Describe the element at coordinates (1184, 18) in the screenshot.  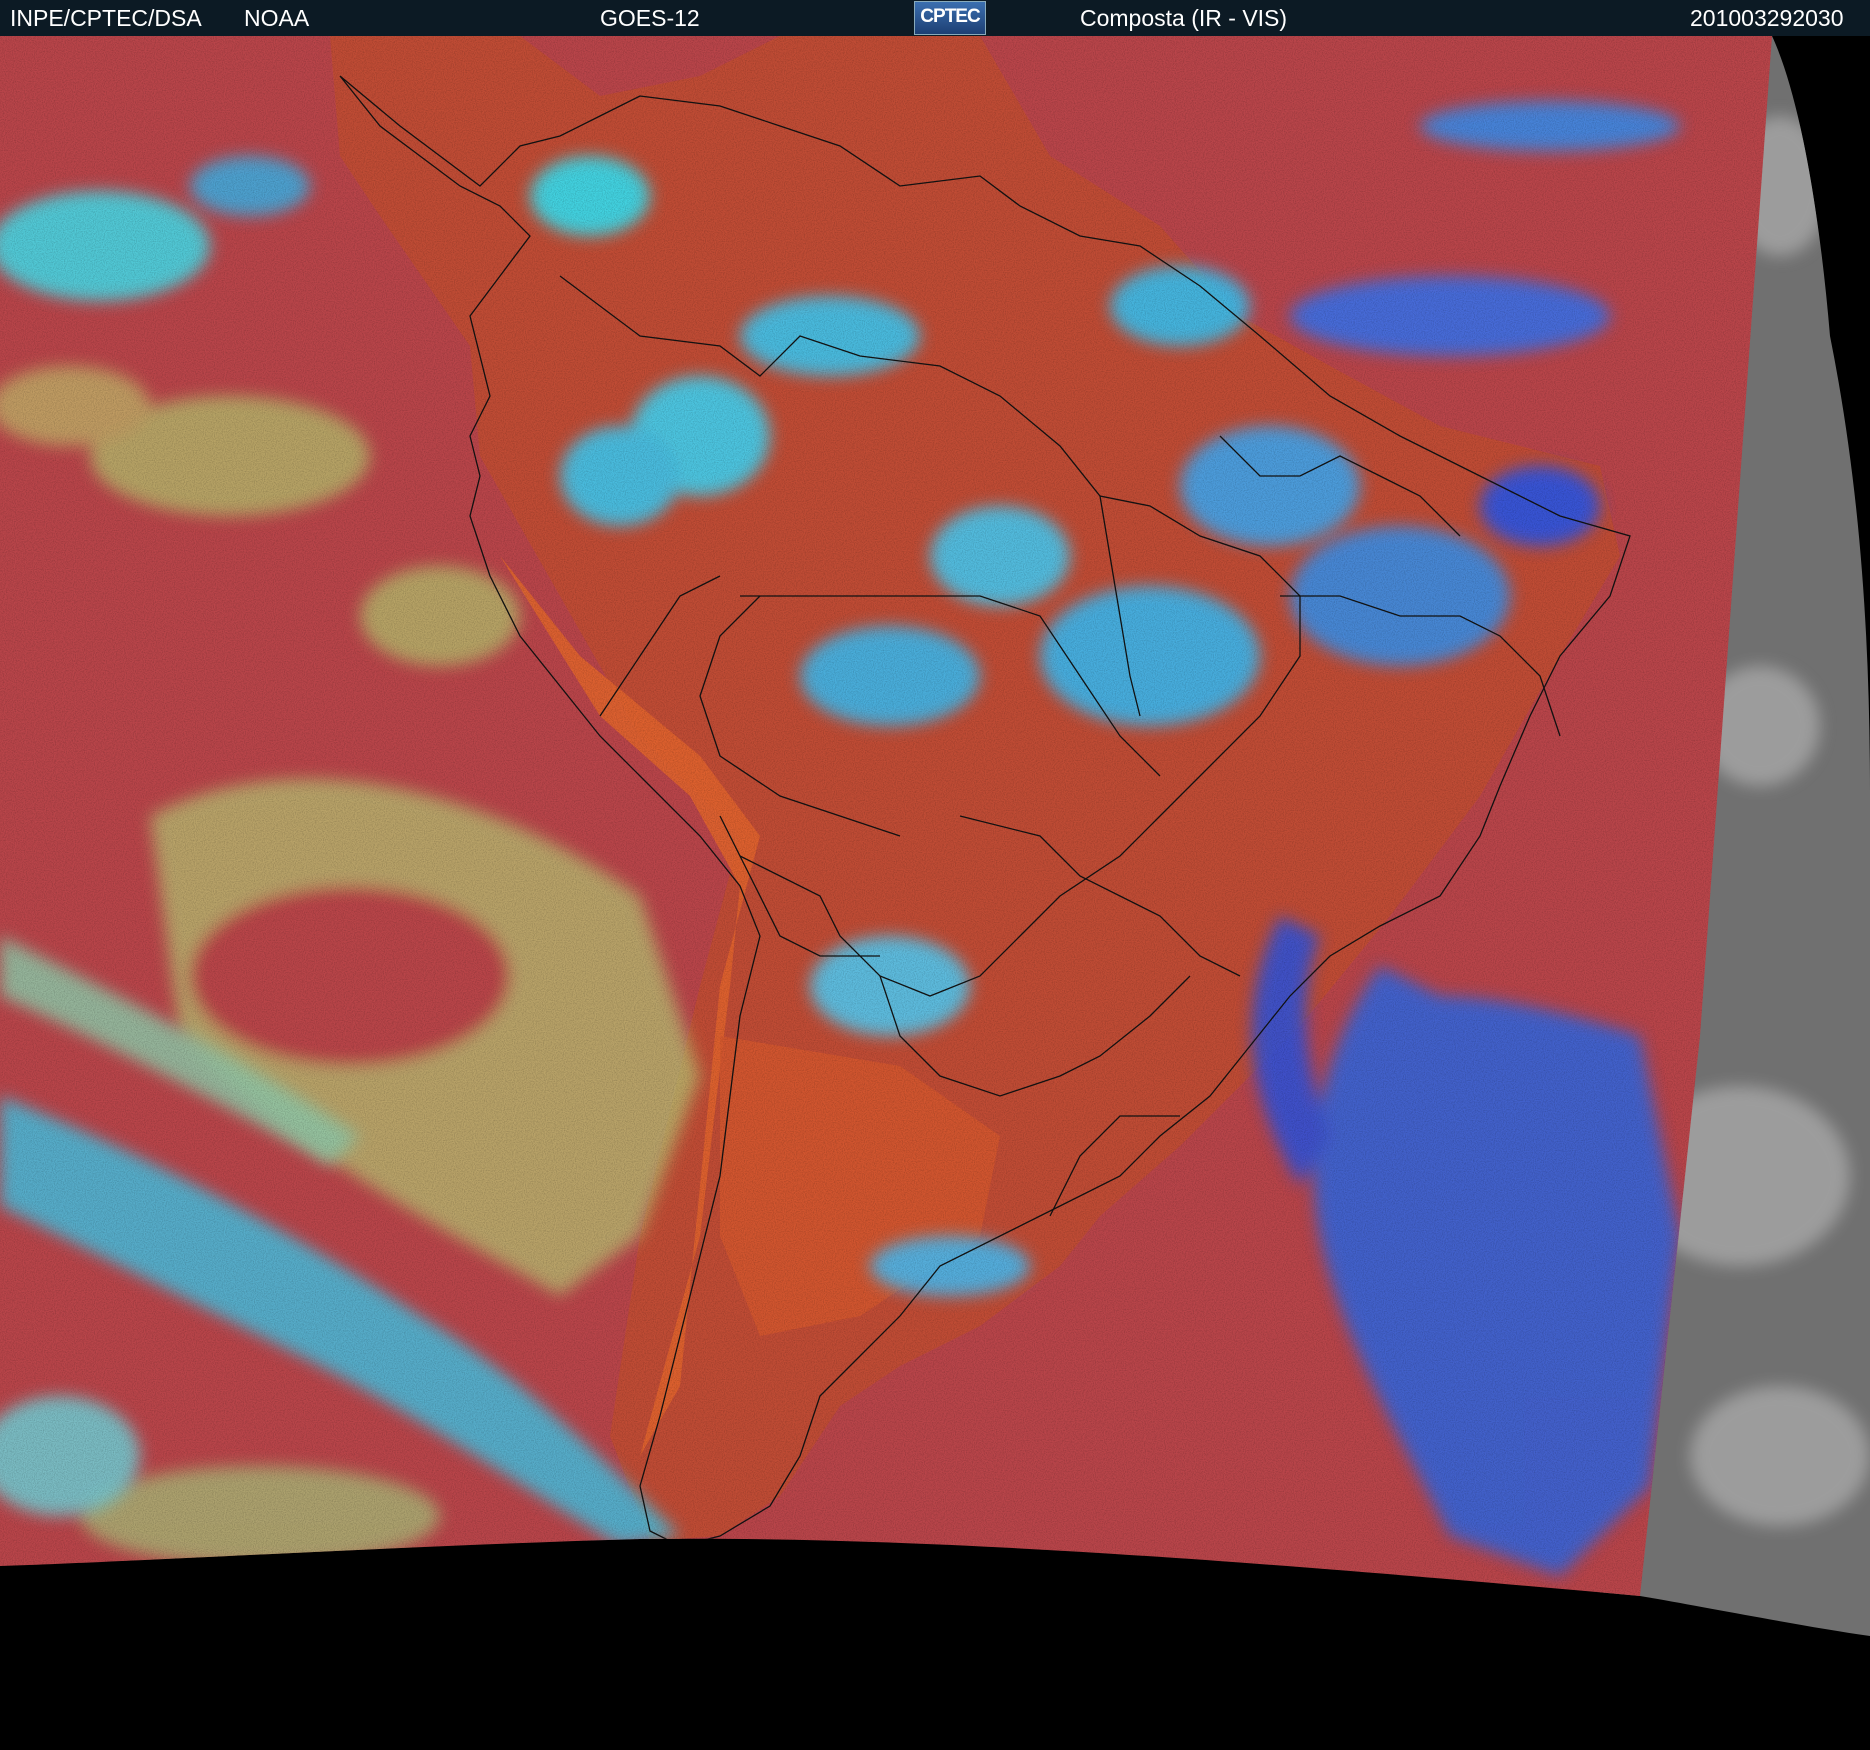
I see `product-label: Composta (IR - VIS)` at that location.